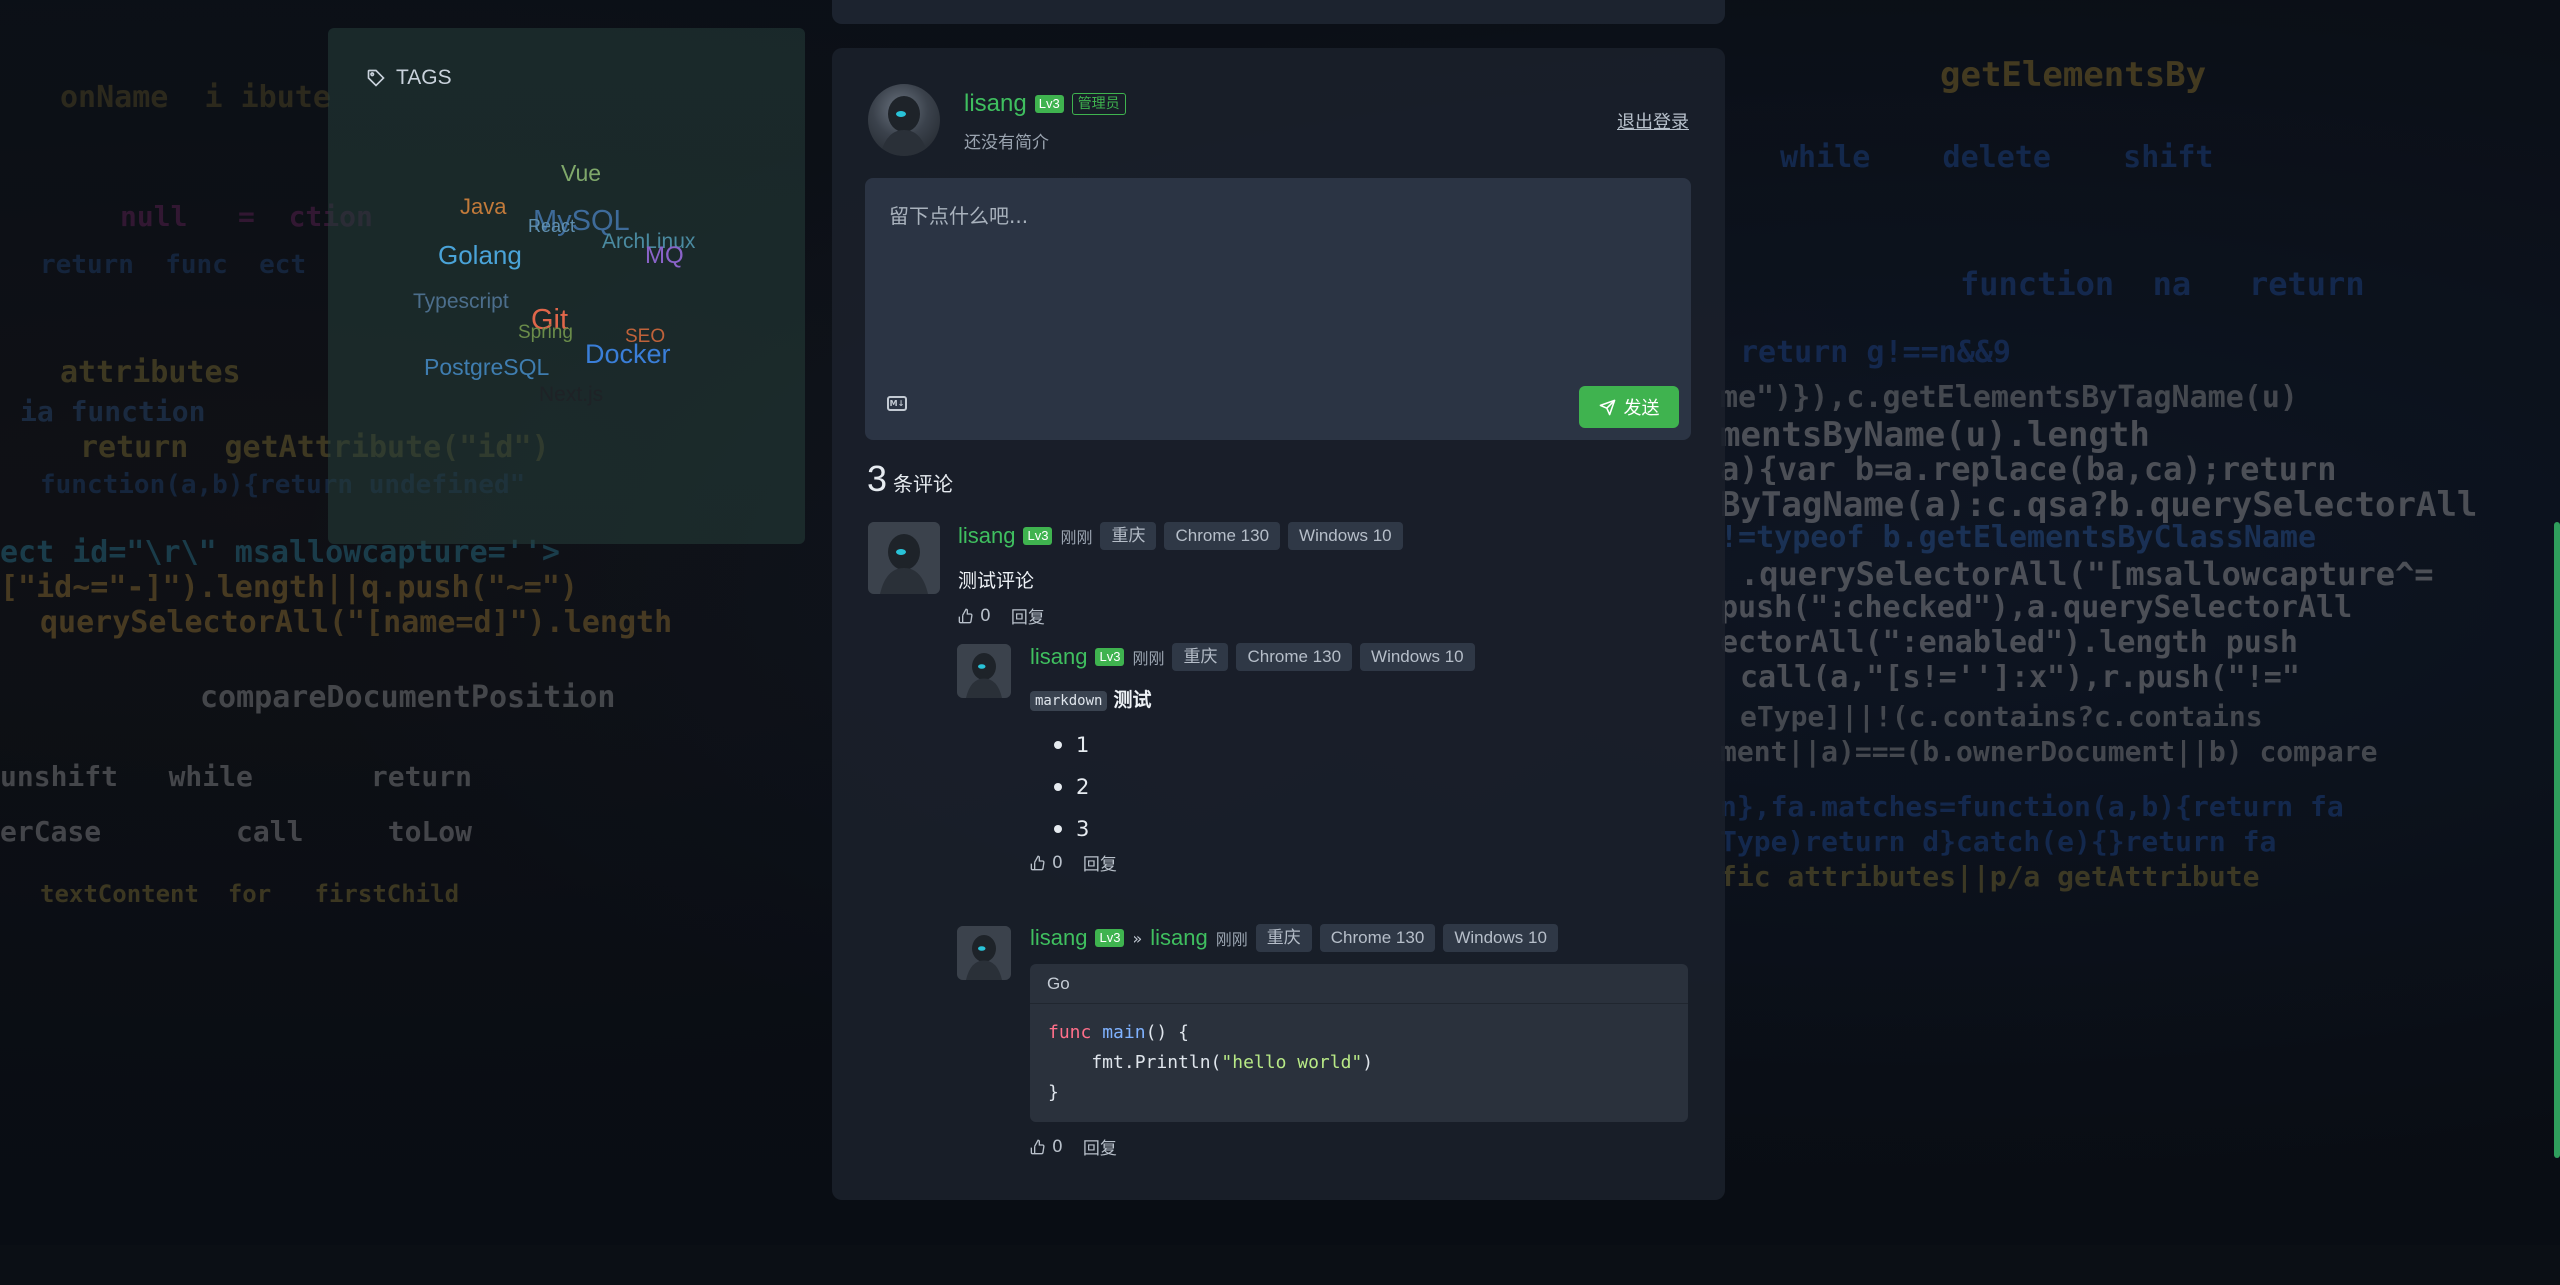 The height and width of the screenshot is (1285, 2560). I want to click on reply-to-icon: », so click(1137, 938).